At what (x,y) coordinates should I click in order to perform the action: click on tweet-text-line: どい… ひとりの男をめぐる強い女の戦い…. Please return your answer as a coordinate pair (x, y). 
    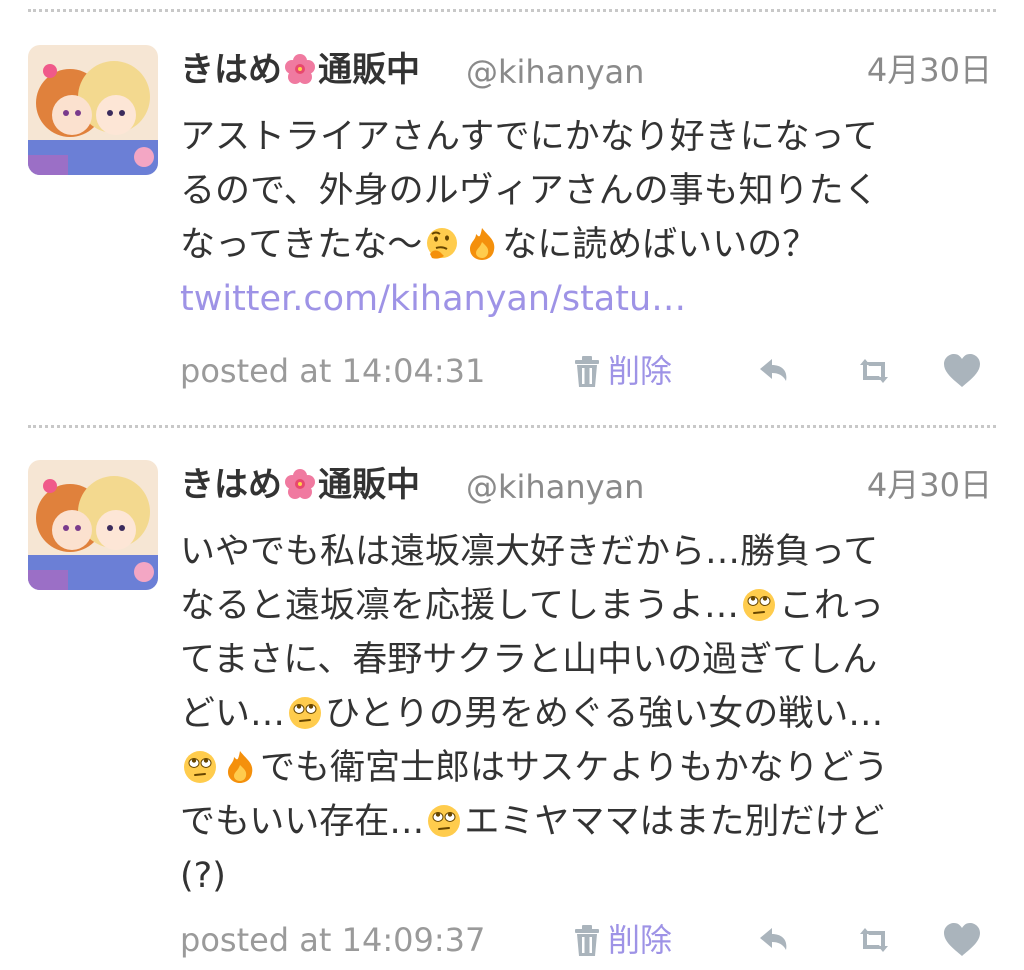
    Looking at the image, I should click on (532, 714).